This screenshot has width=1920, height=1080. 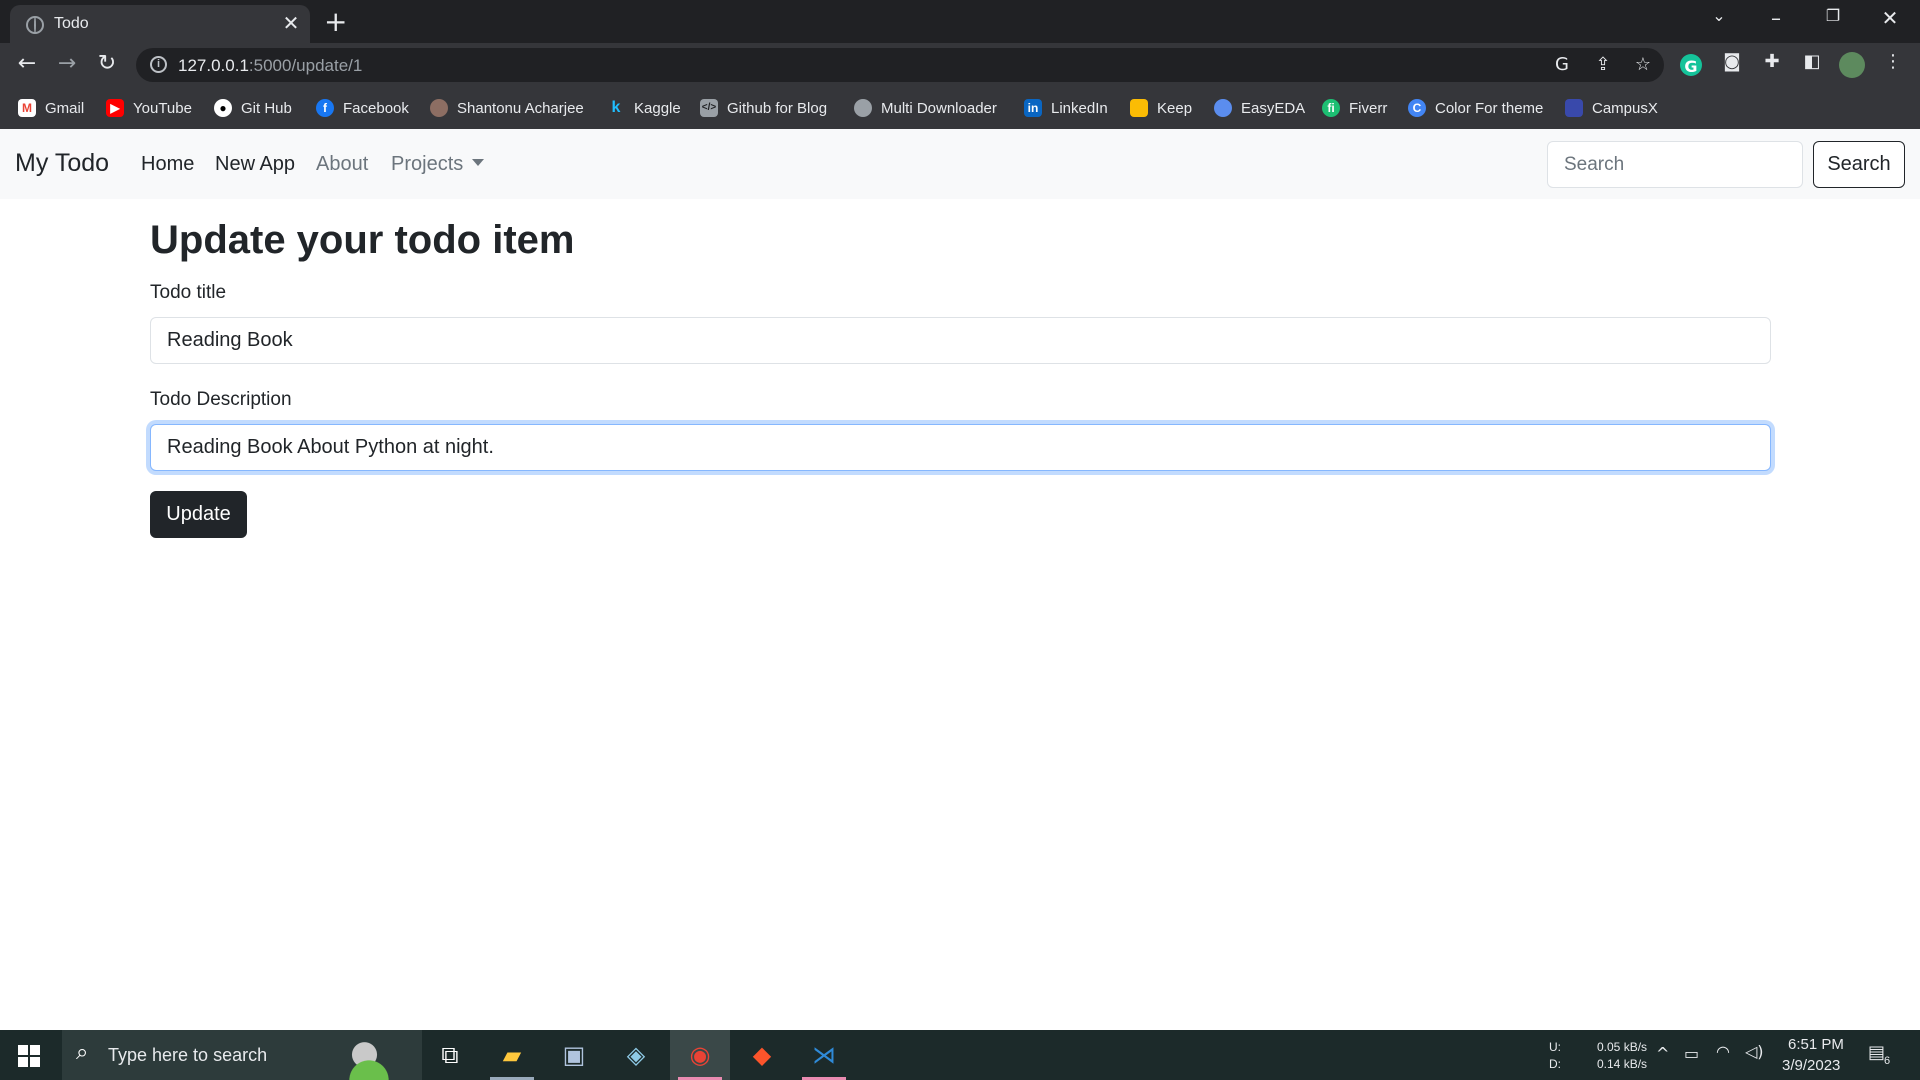 I want to click on file-explorer-icon: ▰, so click(x=512, y=1055).